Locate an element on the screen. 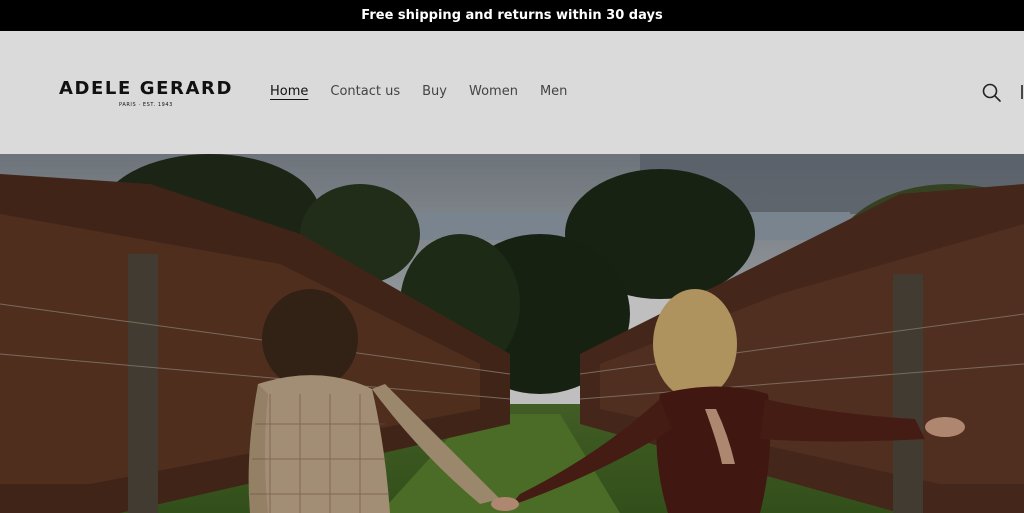 The height and width of the screenshot is (513, 1024). nav-item-home: Home is located at coordinates (289, 92).